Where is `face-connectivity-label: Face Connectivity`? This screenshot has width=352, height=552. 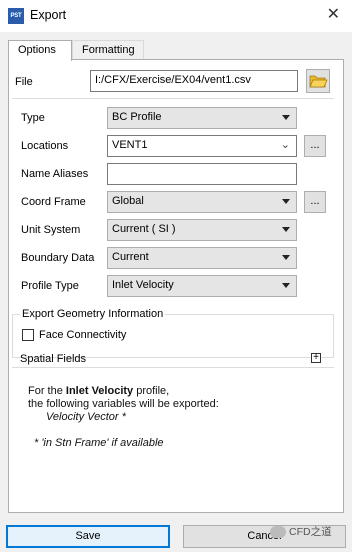 face-connectivity-label: Face Connectivity is located at coordinates (83, 335).